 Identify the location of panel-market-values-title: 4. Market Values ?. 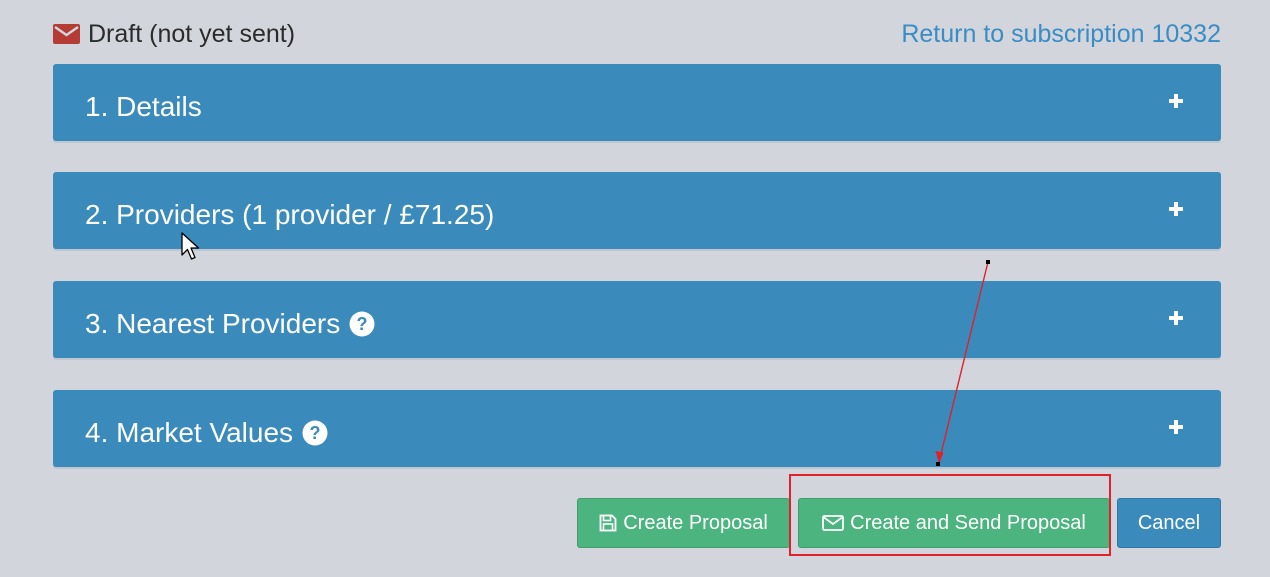
(206, 428).